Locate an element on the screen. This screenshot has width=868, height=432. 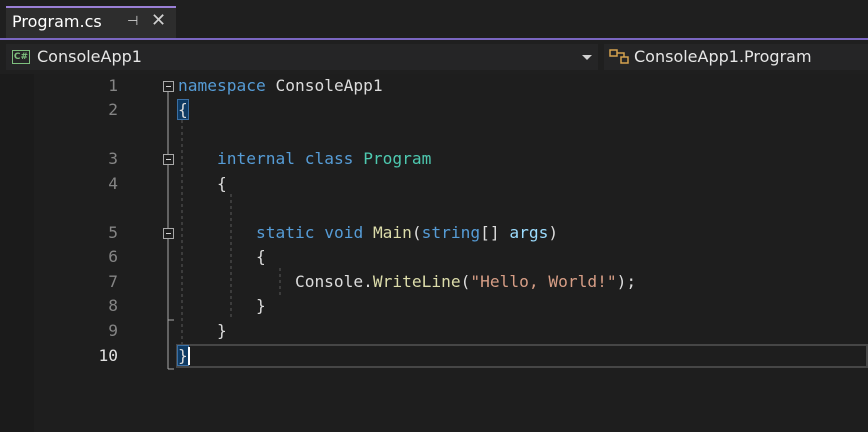
code-text: namespace ConsoleApp1 is located at coordinates (280, 86).